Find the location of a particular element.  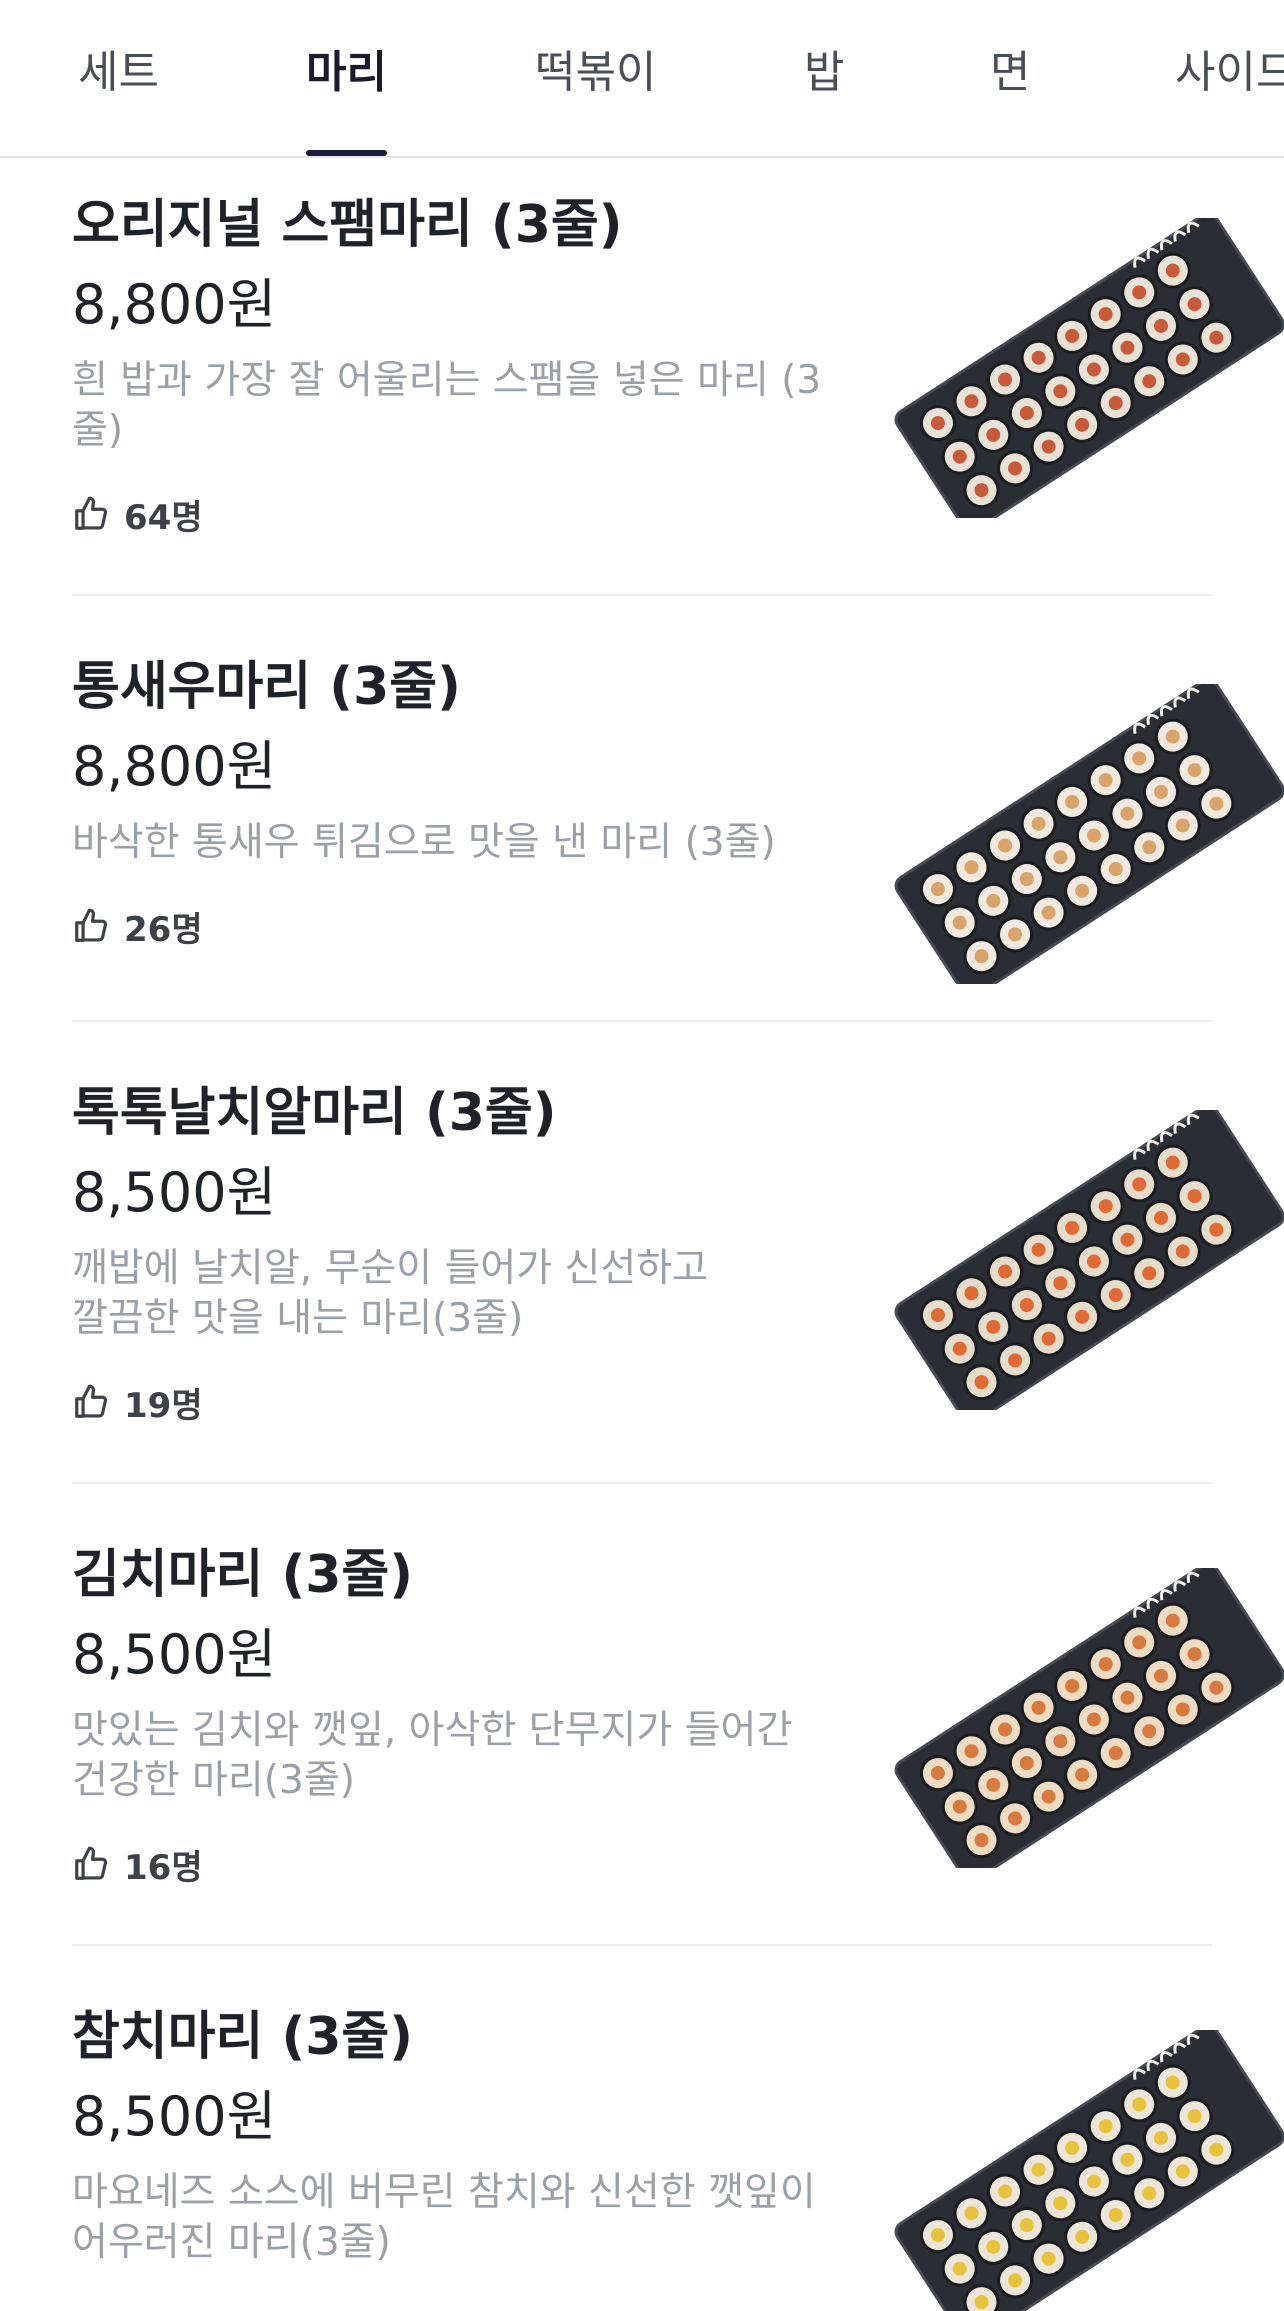

menu-item-name: 통새우마리 (3줄) is located at coordinates (266, 687).